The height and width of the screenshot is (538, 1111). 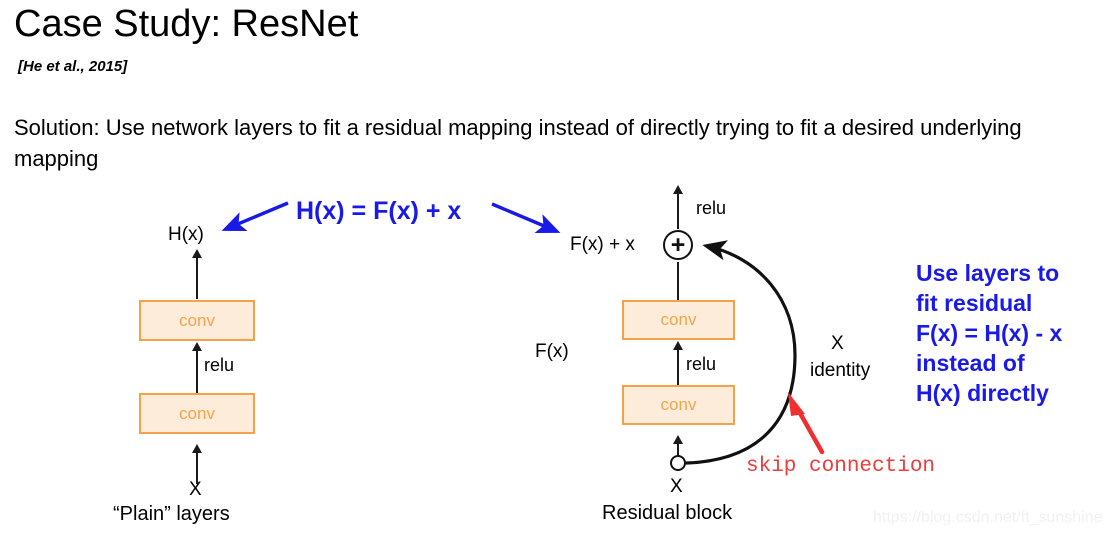 I want to click on residual-caption: Residual block, so click(x=667, y=513).